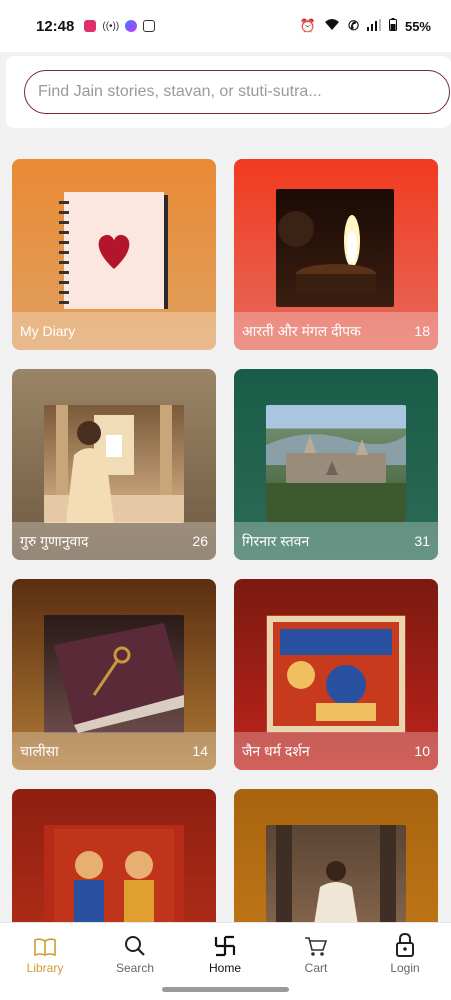 The width and height of the screenshot is (451, 1000). I want to click on card-footer: आरती और मंगल दीपक 18, so click(336, 331).